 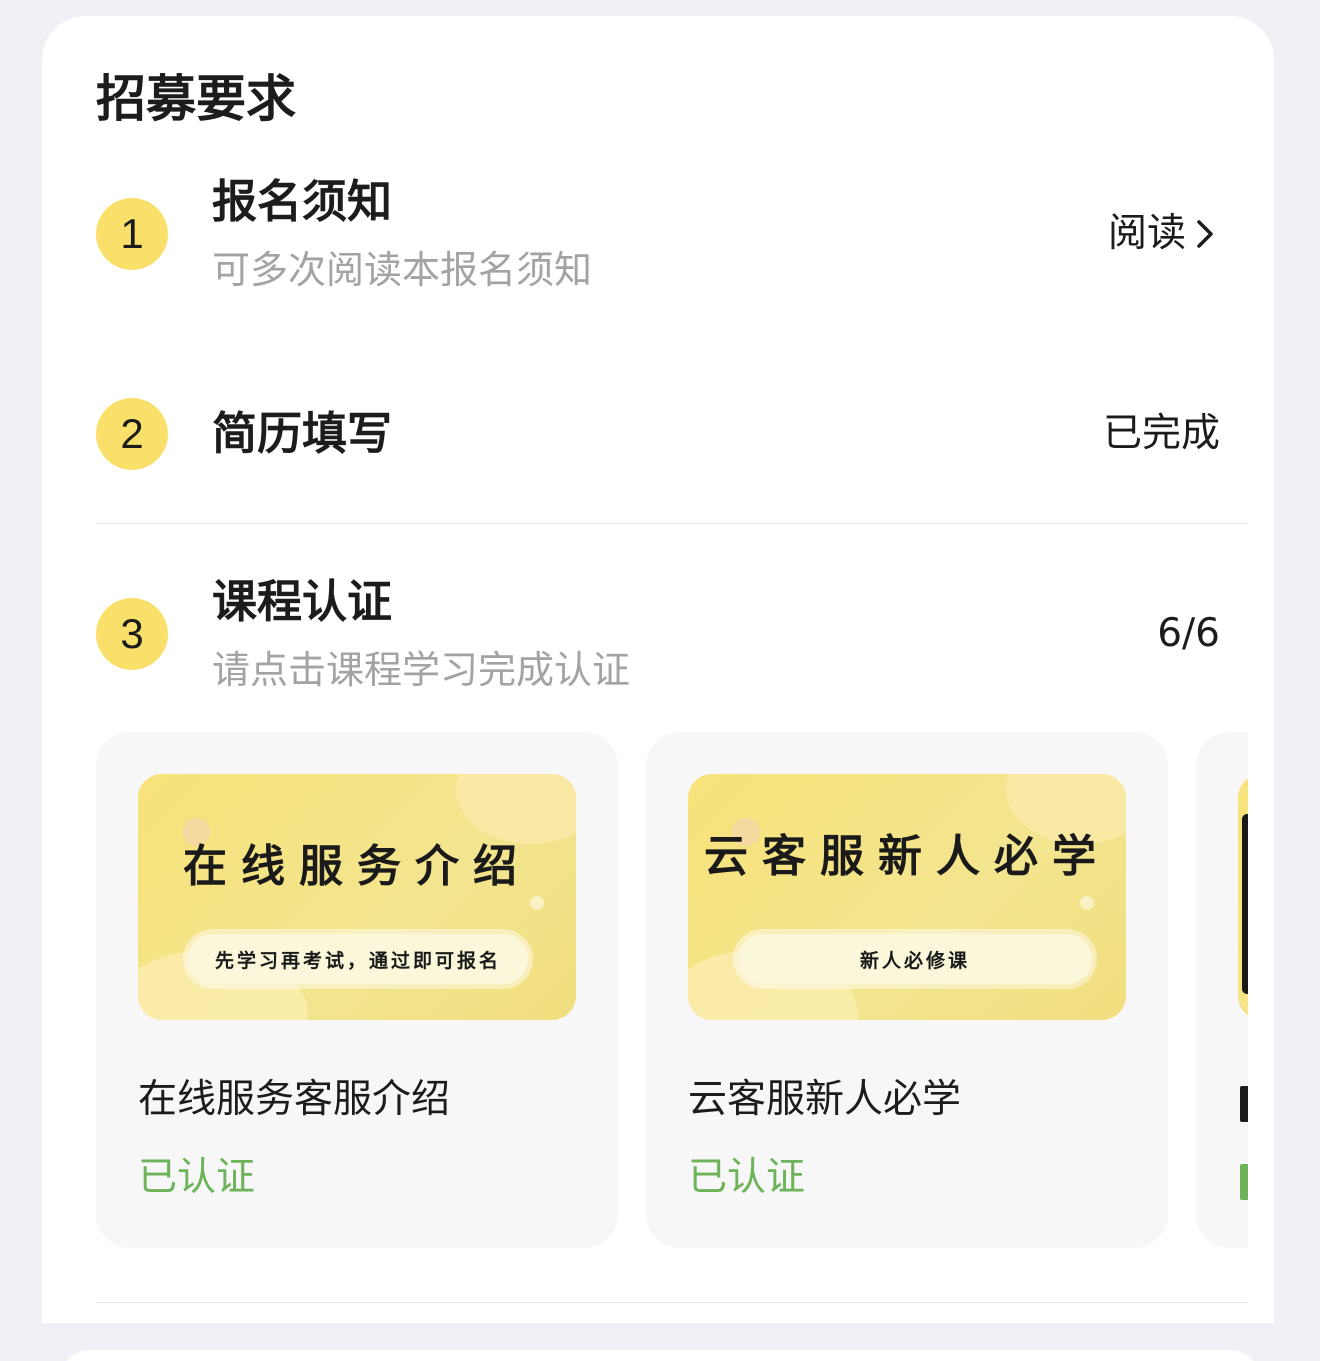 What do you see at coordinates (357, 897) in the screenshot?
I see `course-thumbnail: 在线服务介绍 先学习再考试，通过即可报名` at bounding box center [357, 897].